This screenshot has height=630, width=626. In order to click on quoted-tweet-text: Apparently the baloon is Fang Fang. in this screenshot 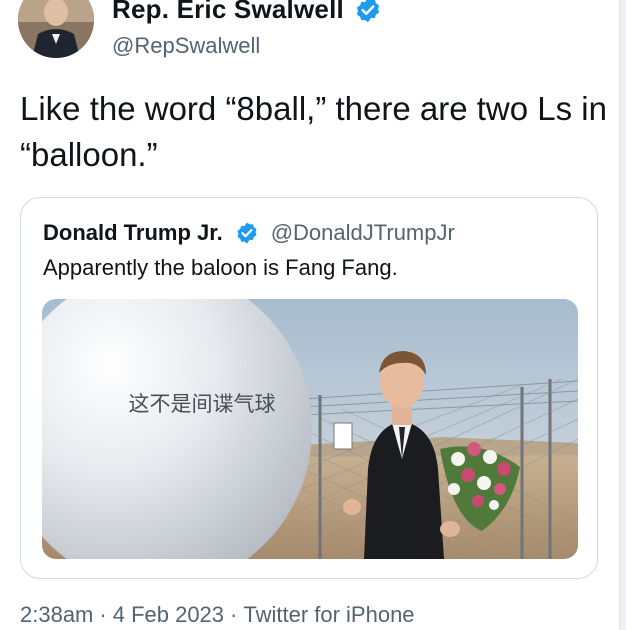, I will do `click(220, 267)`.